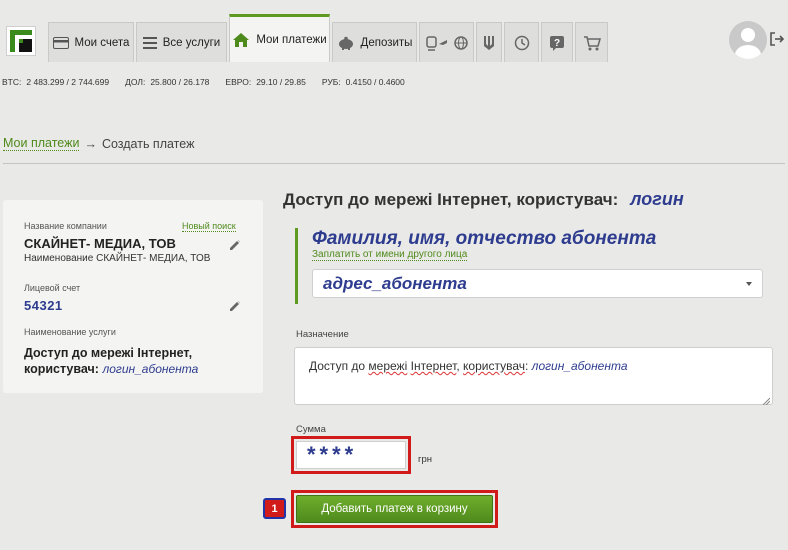 This screenshot has width=788, height=550. I want to click on pay-for-other-person-link: Заплатить от имени другого лица, so click(390, 255).